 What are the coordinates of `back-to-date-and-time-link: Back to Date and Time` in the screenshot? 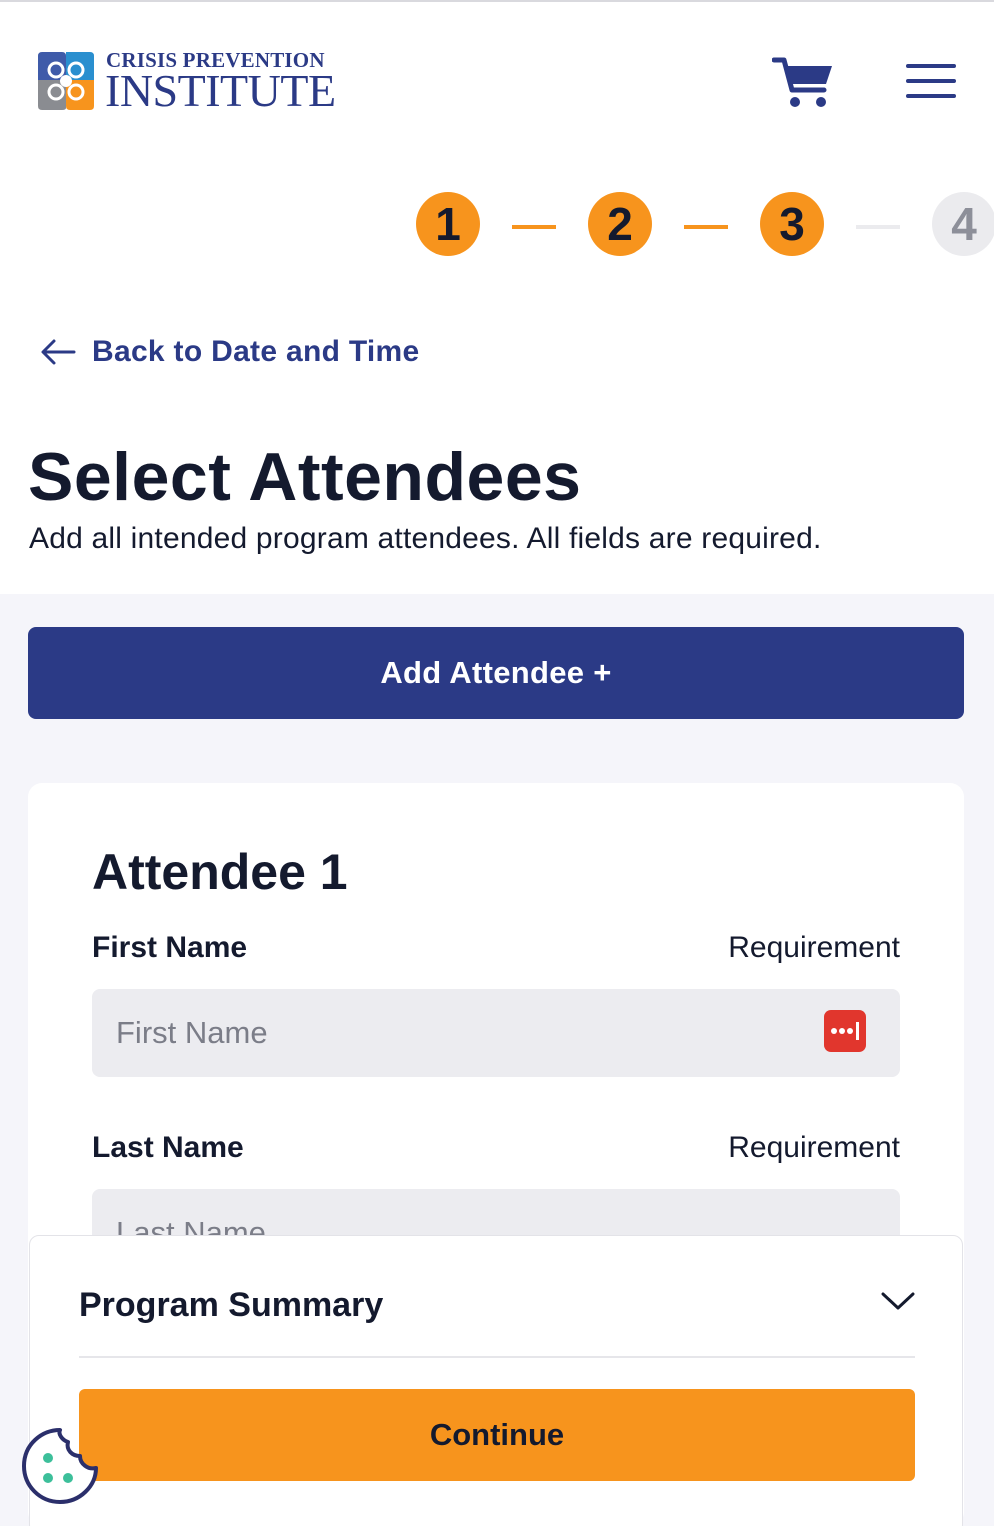 It's located at (230, 352).